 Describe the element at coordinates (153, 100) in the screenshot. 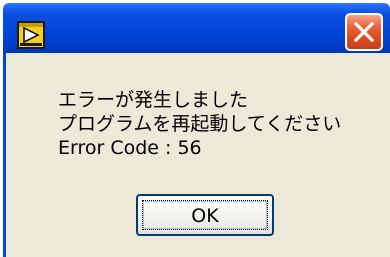

I see `message-line: エラーが発生しました` at that location.